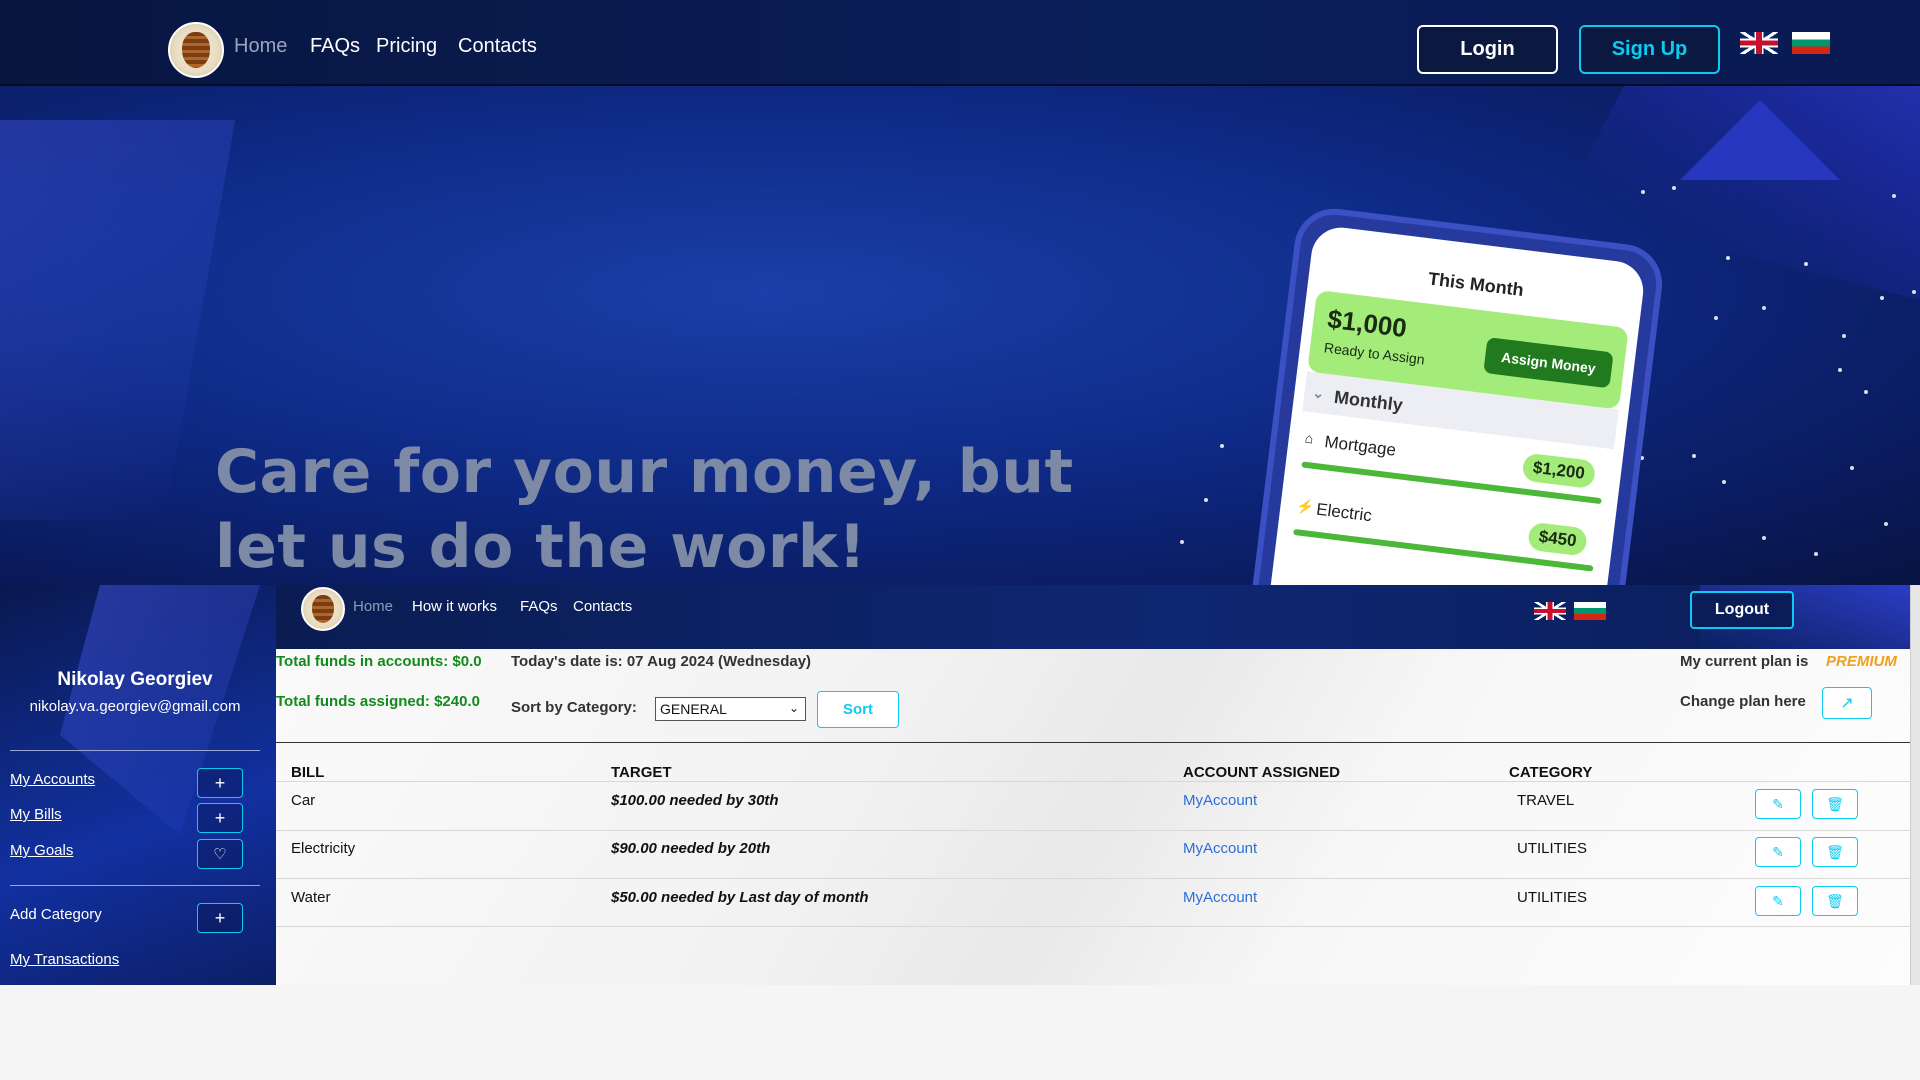  I want to click on sort-label: Sort by Category:, so click(574, 707).